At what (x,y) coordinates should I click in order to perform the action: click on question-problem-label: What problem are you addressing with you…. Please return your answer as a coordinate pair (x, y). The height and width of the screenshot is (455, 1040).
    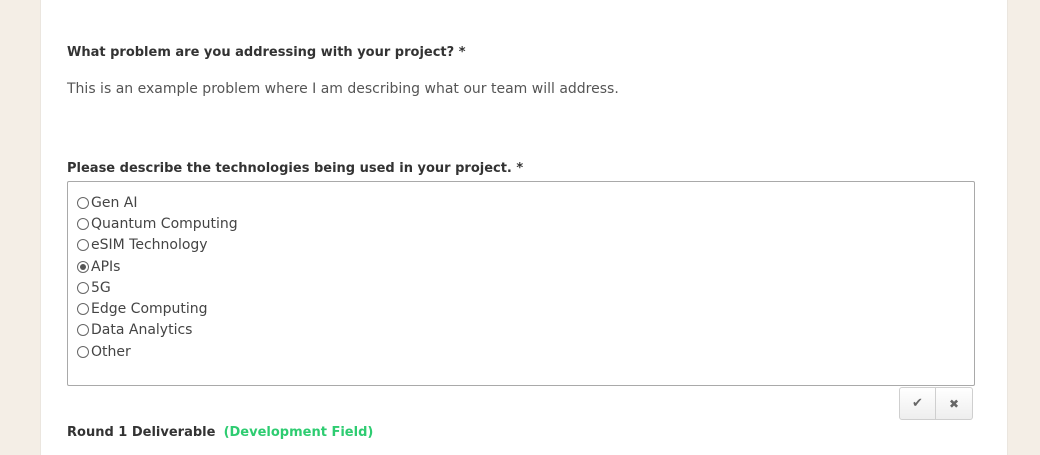
    Looking at the image, I should click on (266, 52).